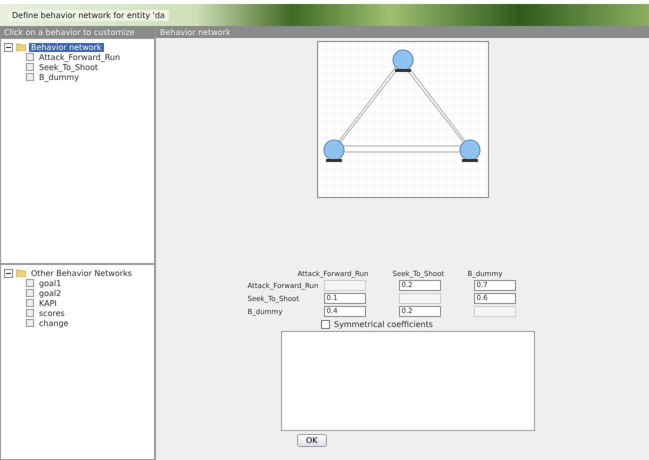 This screenshot has width=649, height=460. What do you see at coordinates (88, 15) in the screenshot?
I see `window-title: Define behavior network for entity 'da` at bounding box center [88, 15].